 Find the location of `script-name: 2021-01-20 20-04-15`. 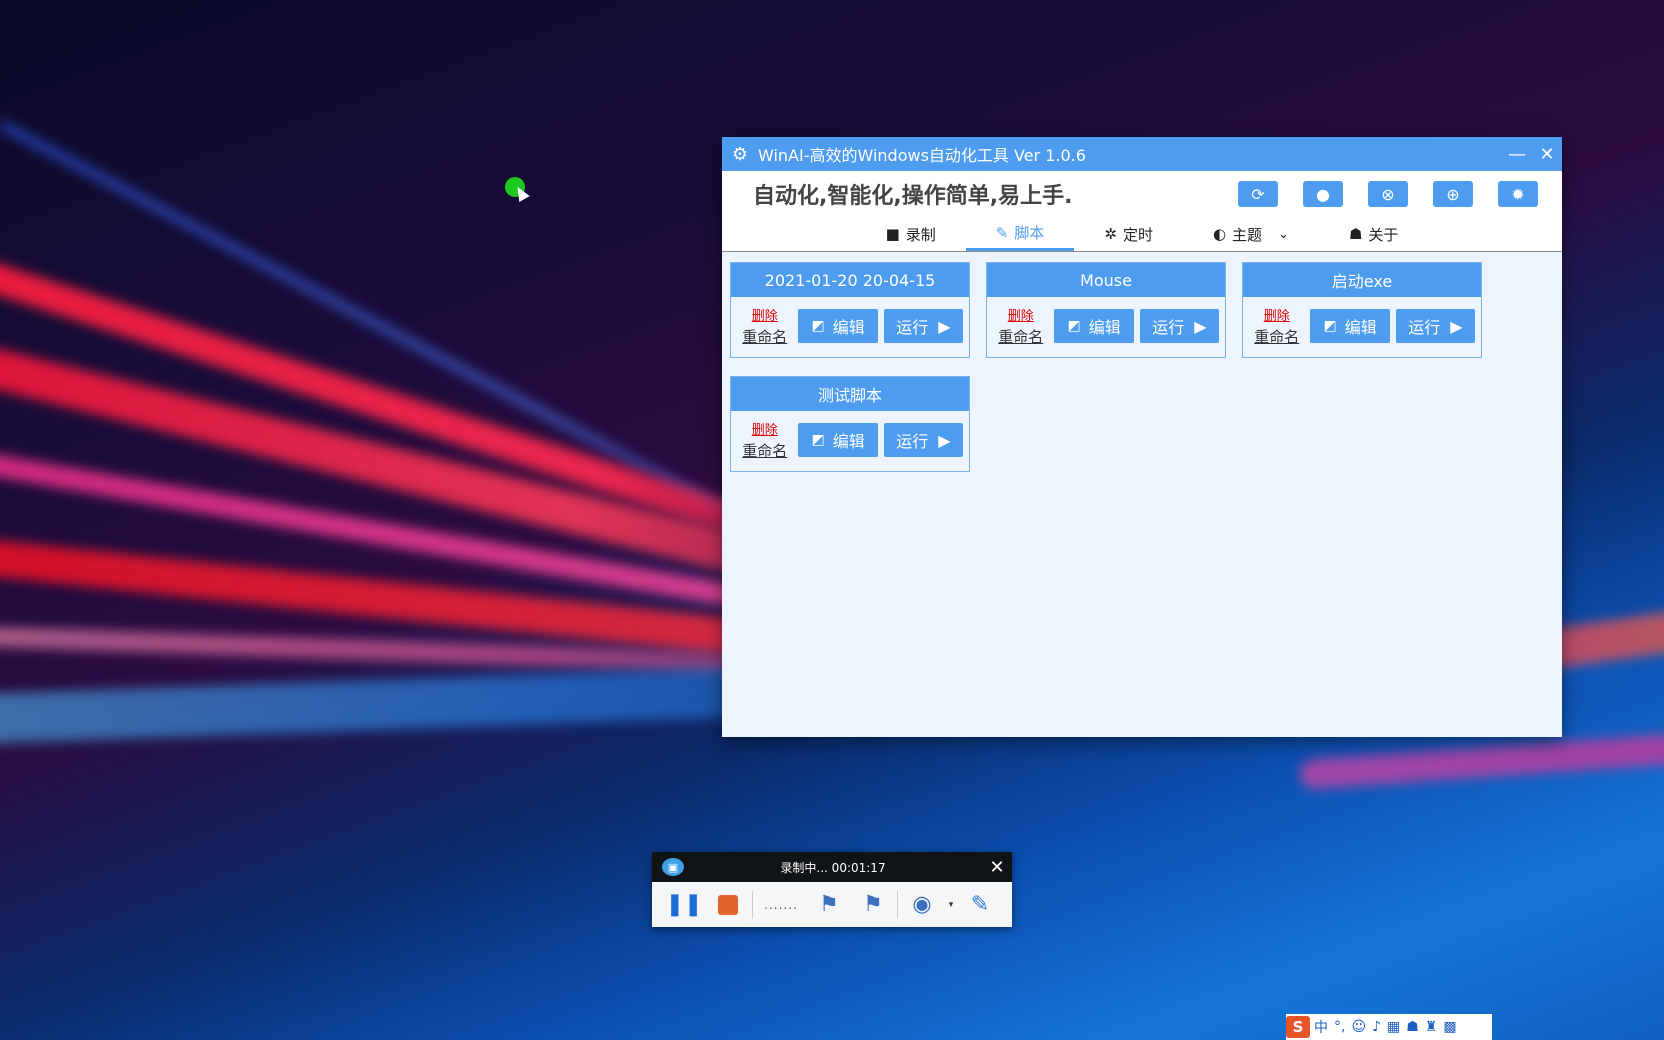

script-name: 2021-01-20 20-04-15 is located at coordinates (850, 280).